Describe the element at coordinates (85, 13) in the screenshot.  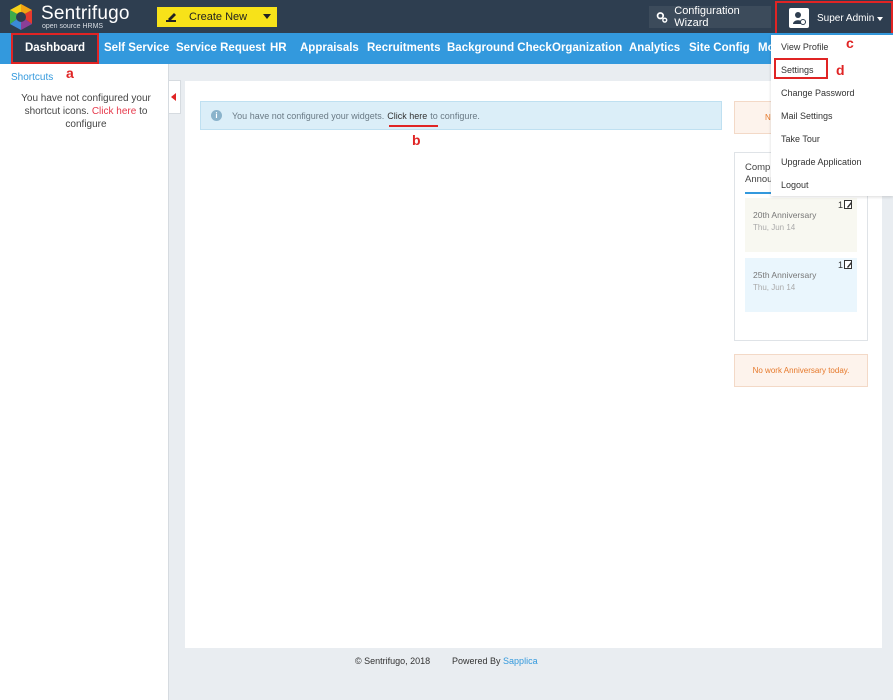
I see `logo-name: Sentrifugo` at that location.